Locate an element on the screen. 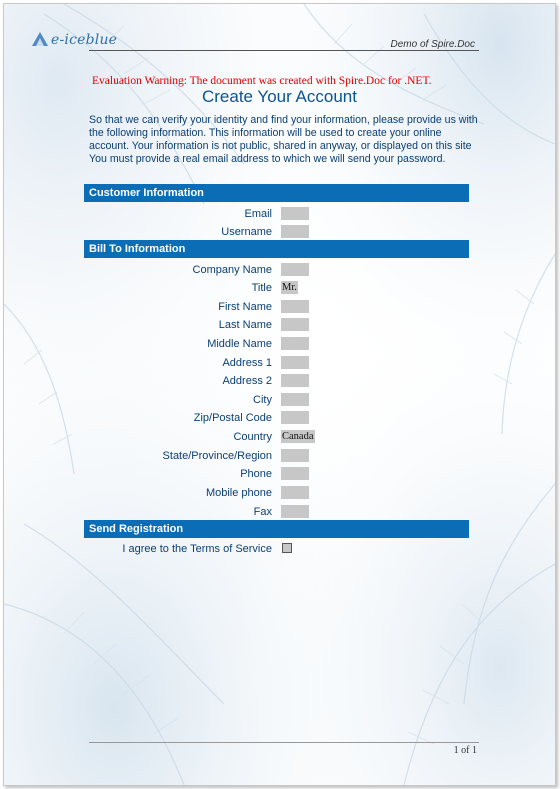 Image resolution: width=560 pixels, height=789 pixels. form-row-terms: I agree to the Terms of Service is located at coordinates (281, 549).